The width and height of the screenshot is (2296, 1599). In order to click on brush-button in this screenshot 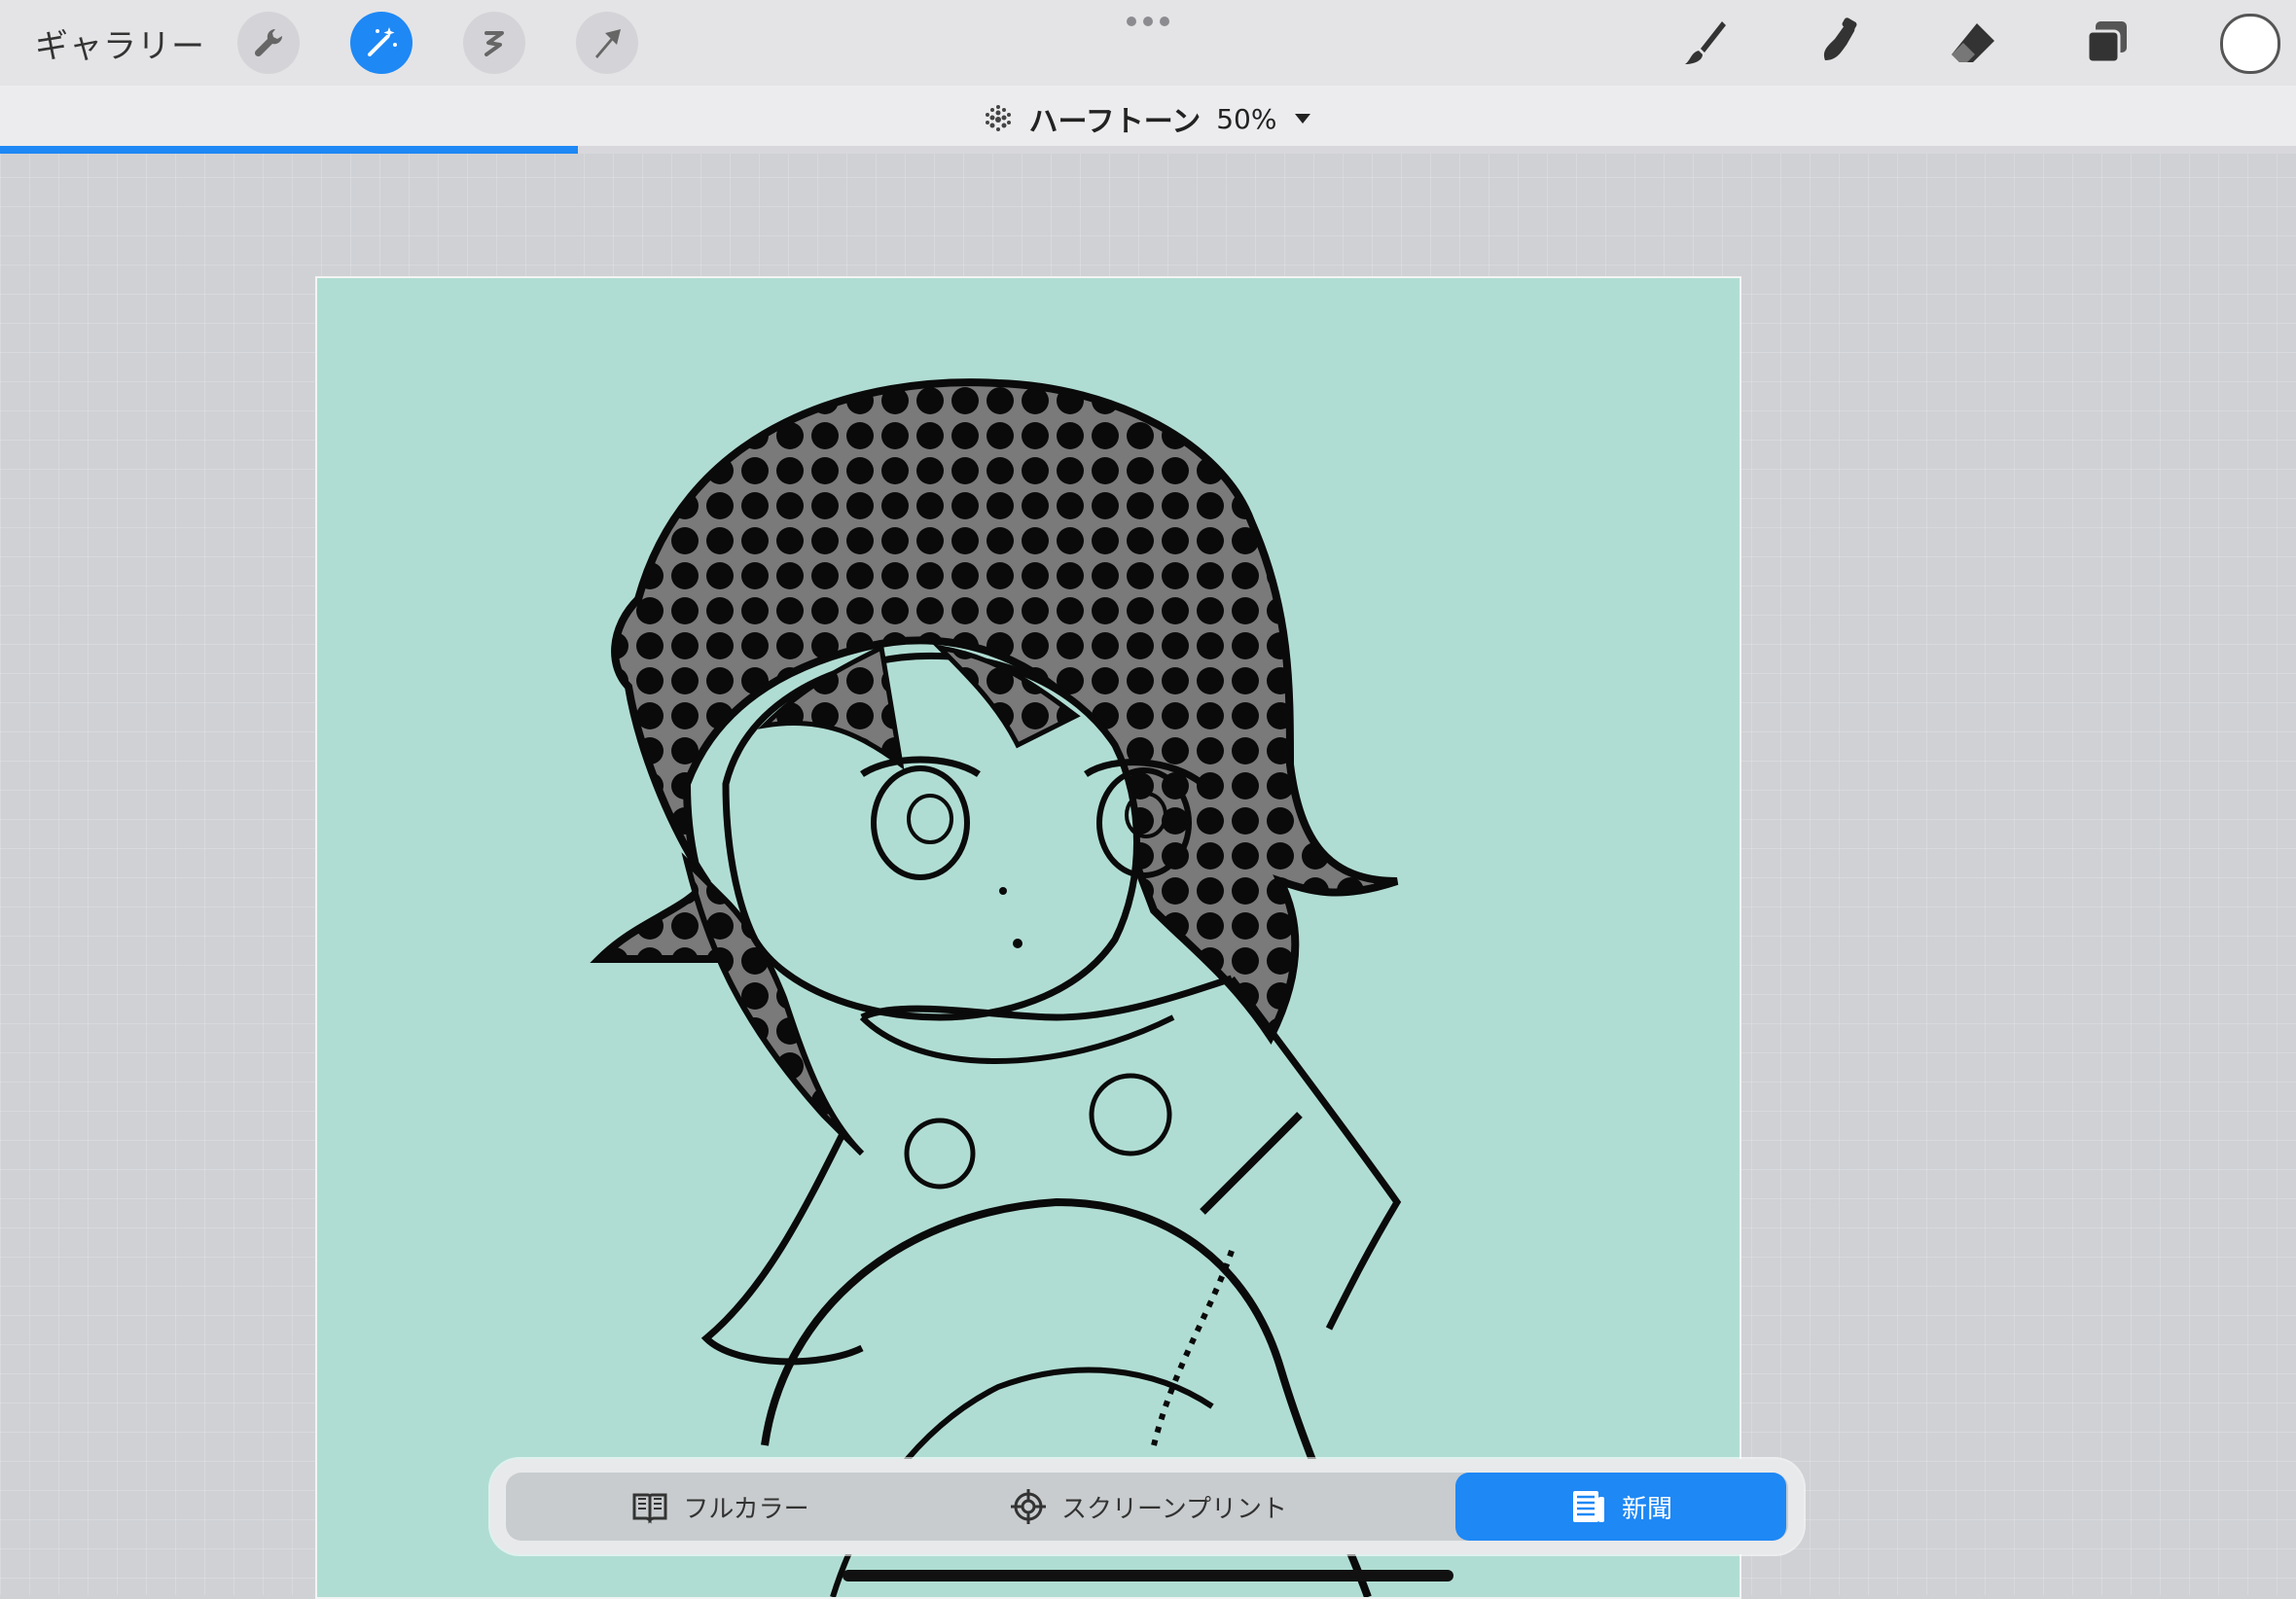, I will do `click(1704, 43)`.